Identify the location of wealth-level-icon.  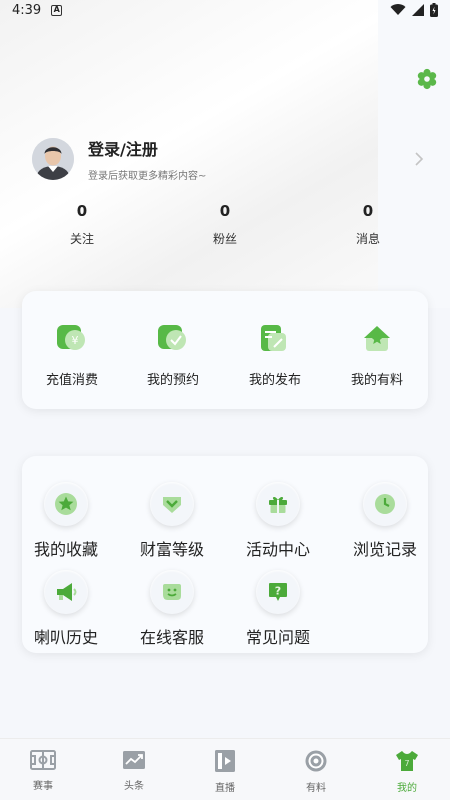
(172, 505).